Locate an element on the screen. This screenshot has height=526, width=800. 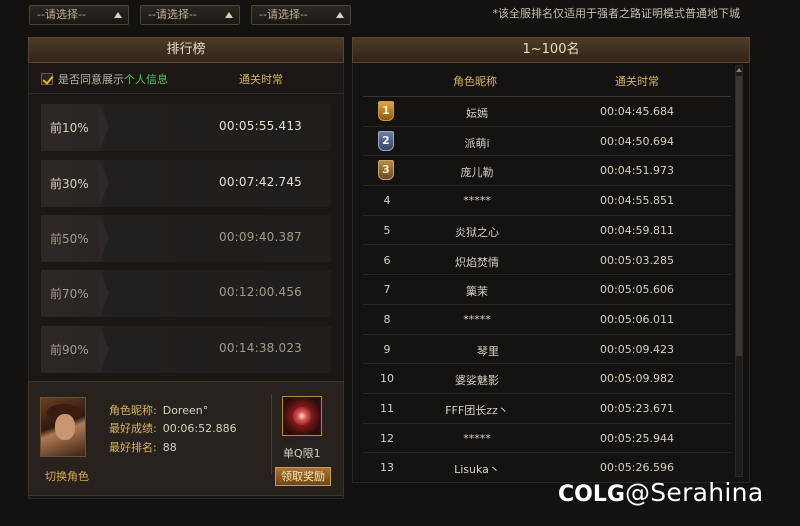
rank-number: 13 is located at coordinates (387, 468).